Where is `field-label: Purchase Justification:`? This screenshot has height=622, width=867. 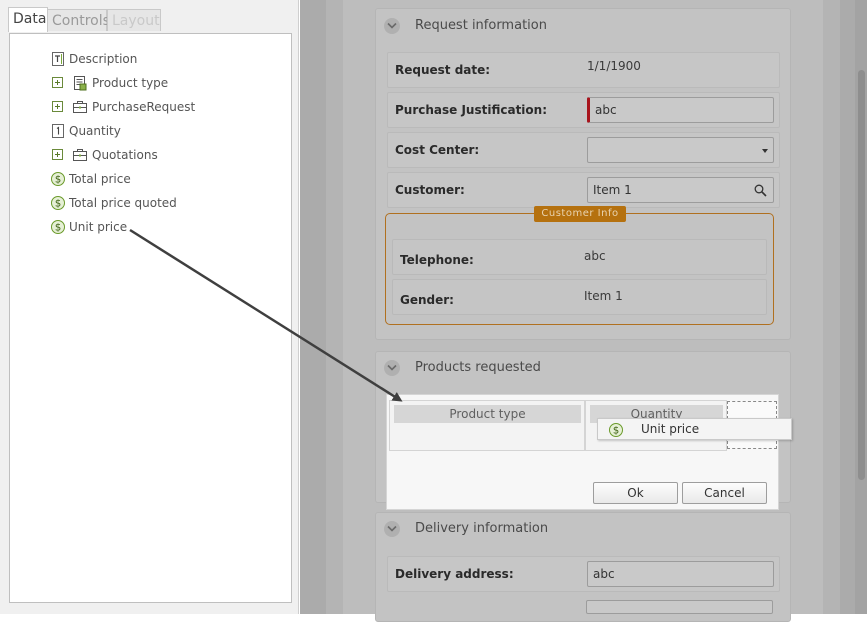
field-label: Purchase Justification: is located at coordinates (471, 110).